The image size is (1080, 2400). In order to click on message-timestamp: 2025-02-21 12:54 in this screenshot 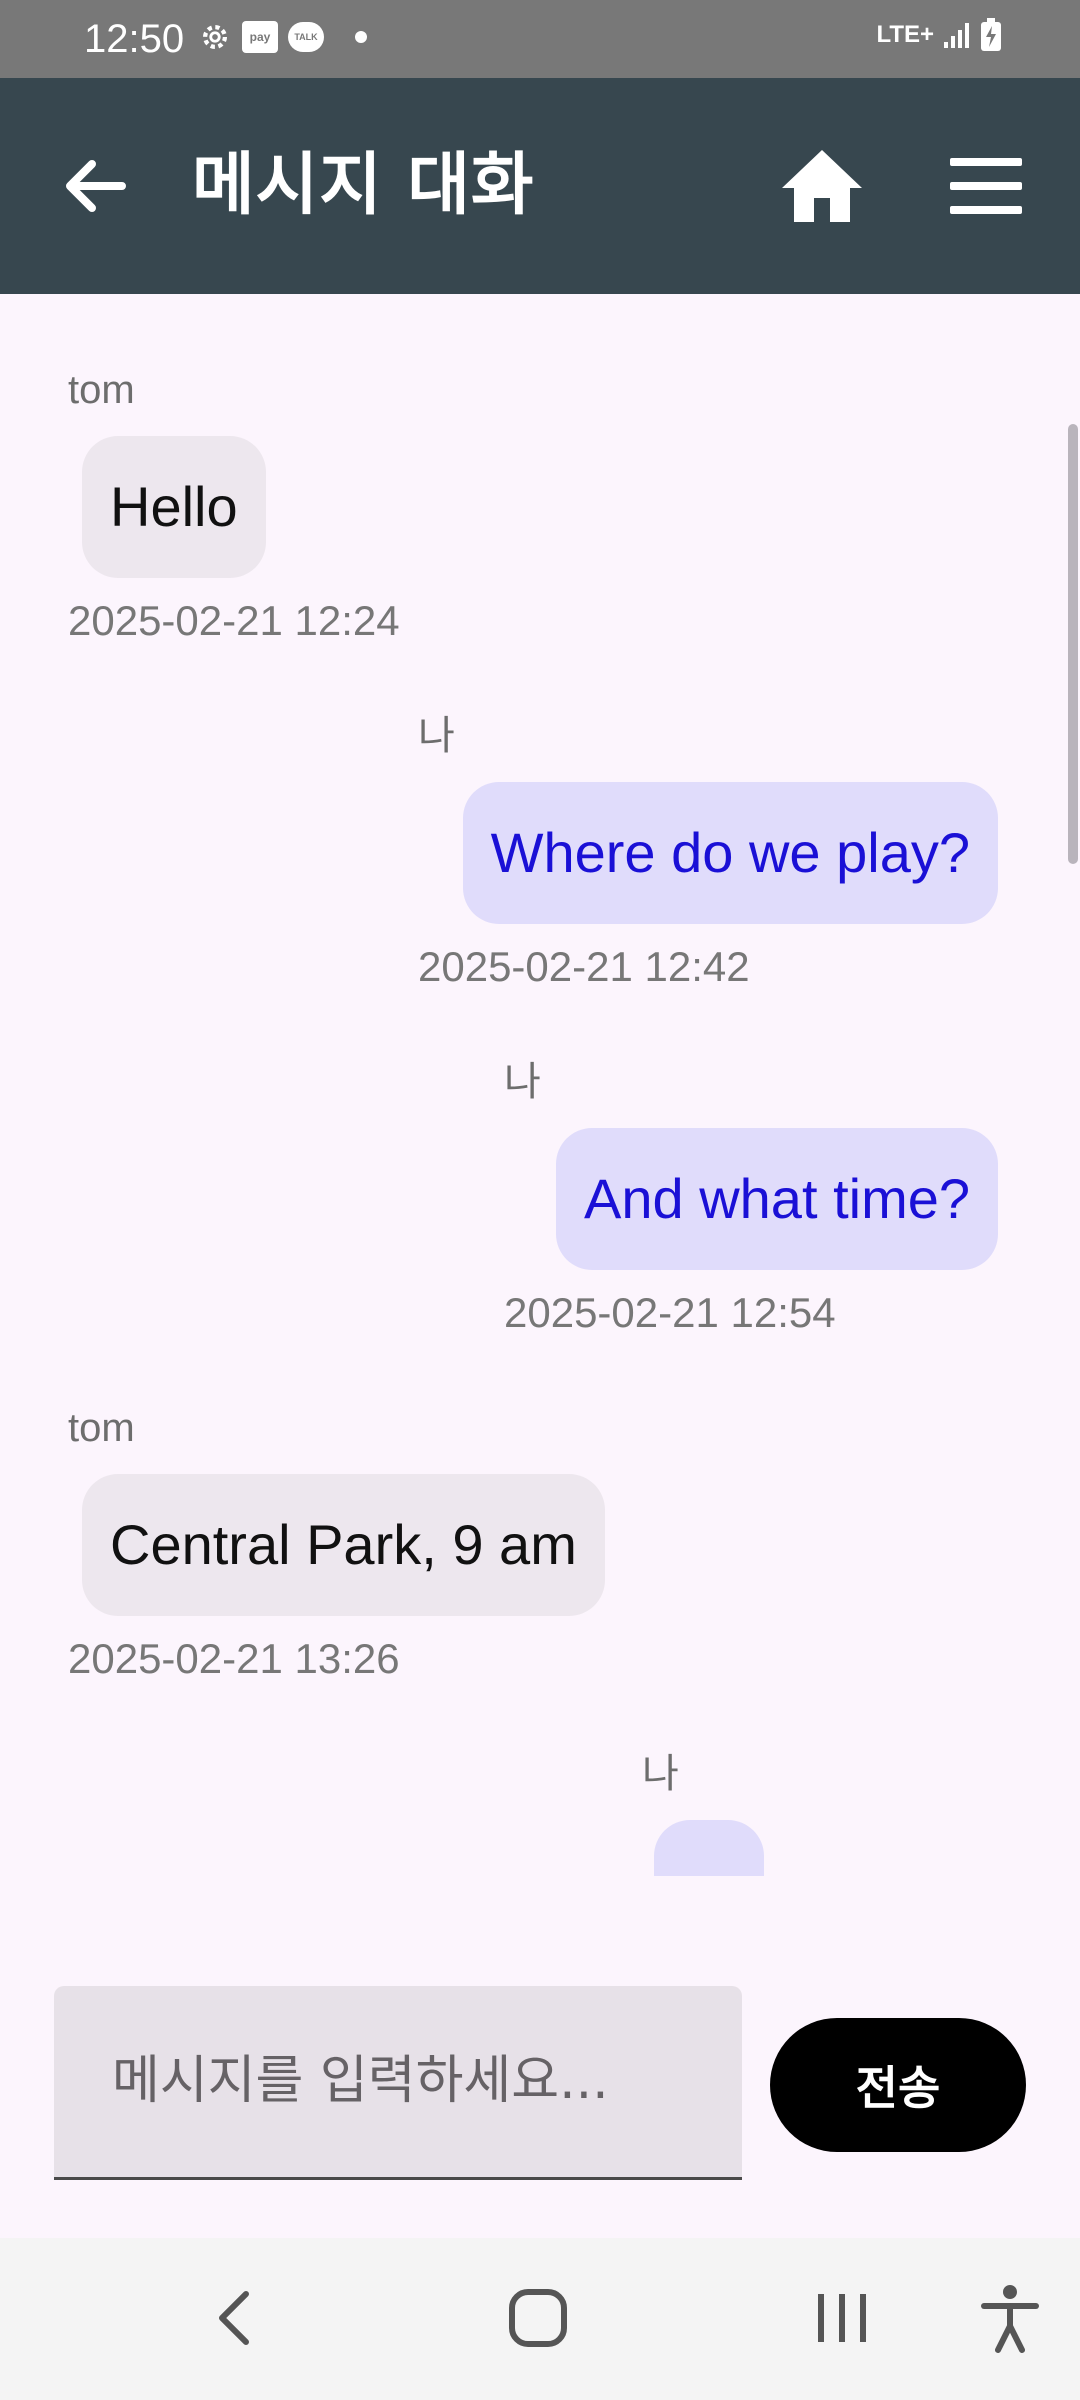, I will do `click(670, 1312)`.